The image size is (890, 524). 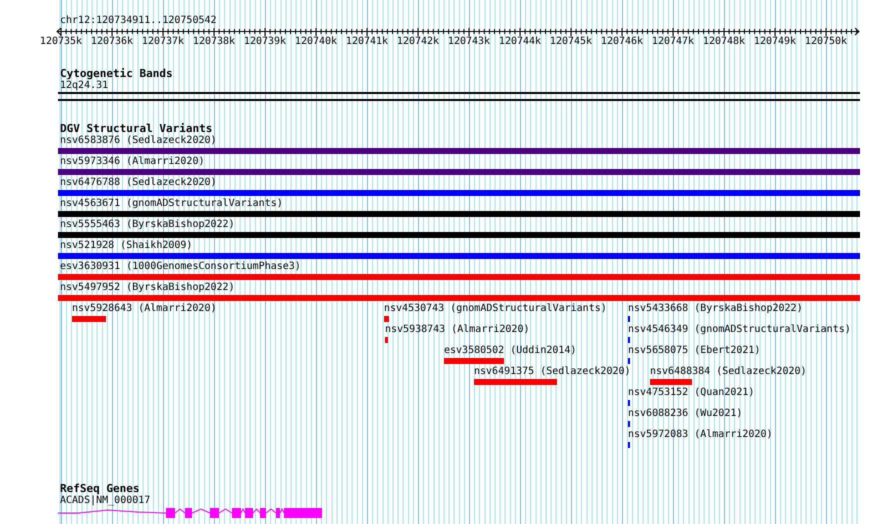 What do you see at coordinates (61, 41) in the screenshot?
I see `tick-label: 120735k` at bounding box center [61, 41].